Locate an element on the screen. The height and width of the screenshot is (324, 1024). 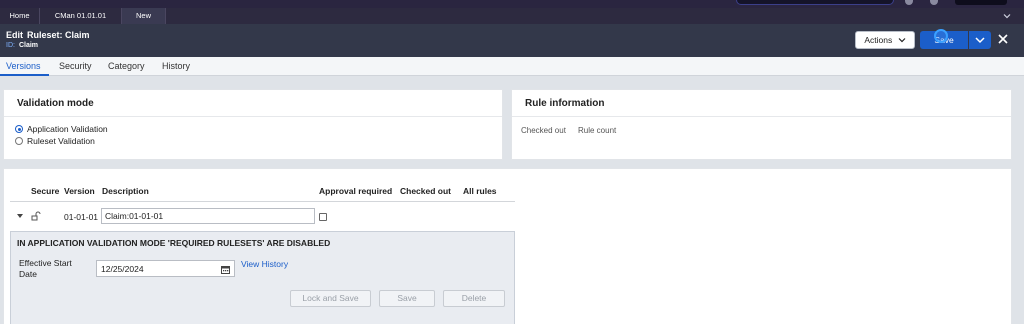
save-options-button is located at coordinates (980, 40).